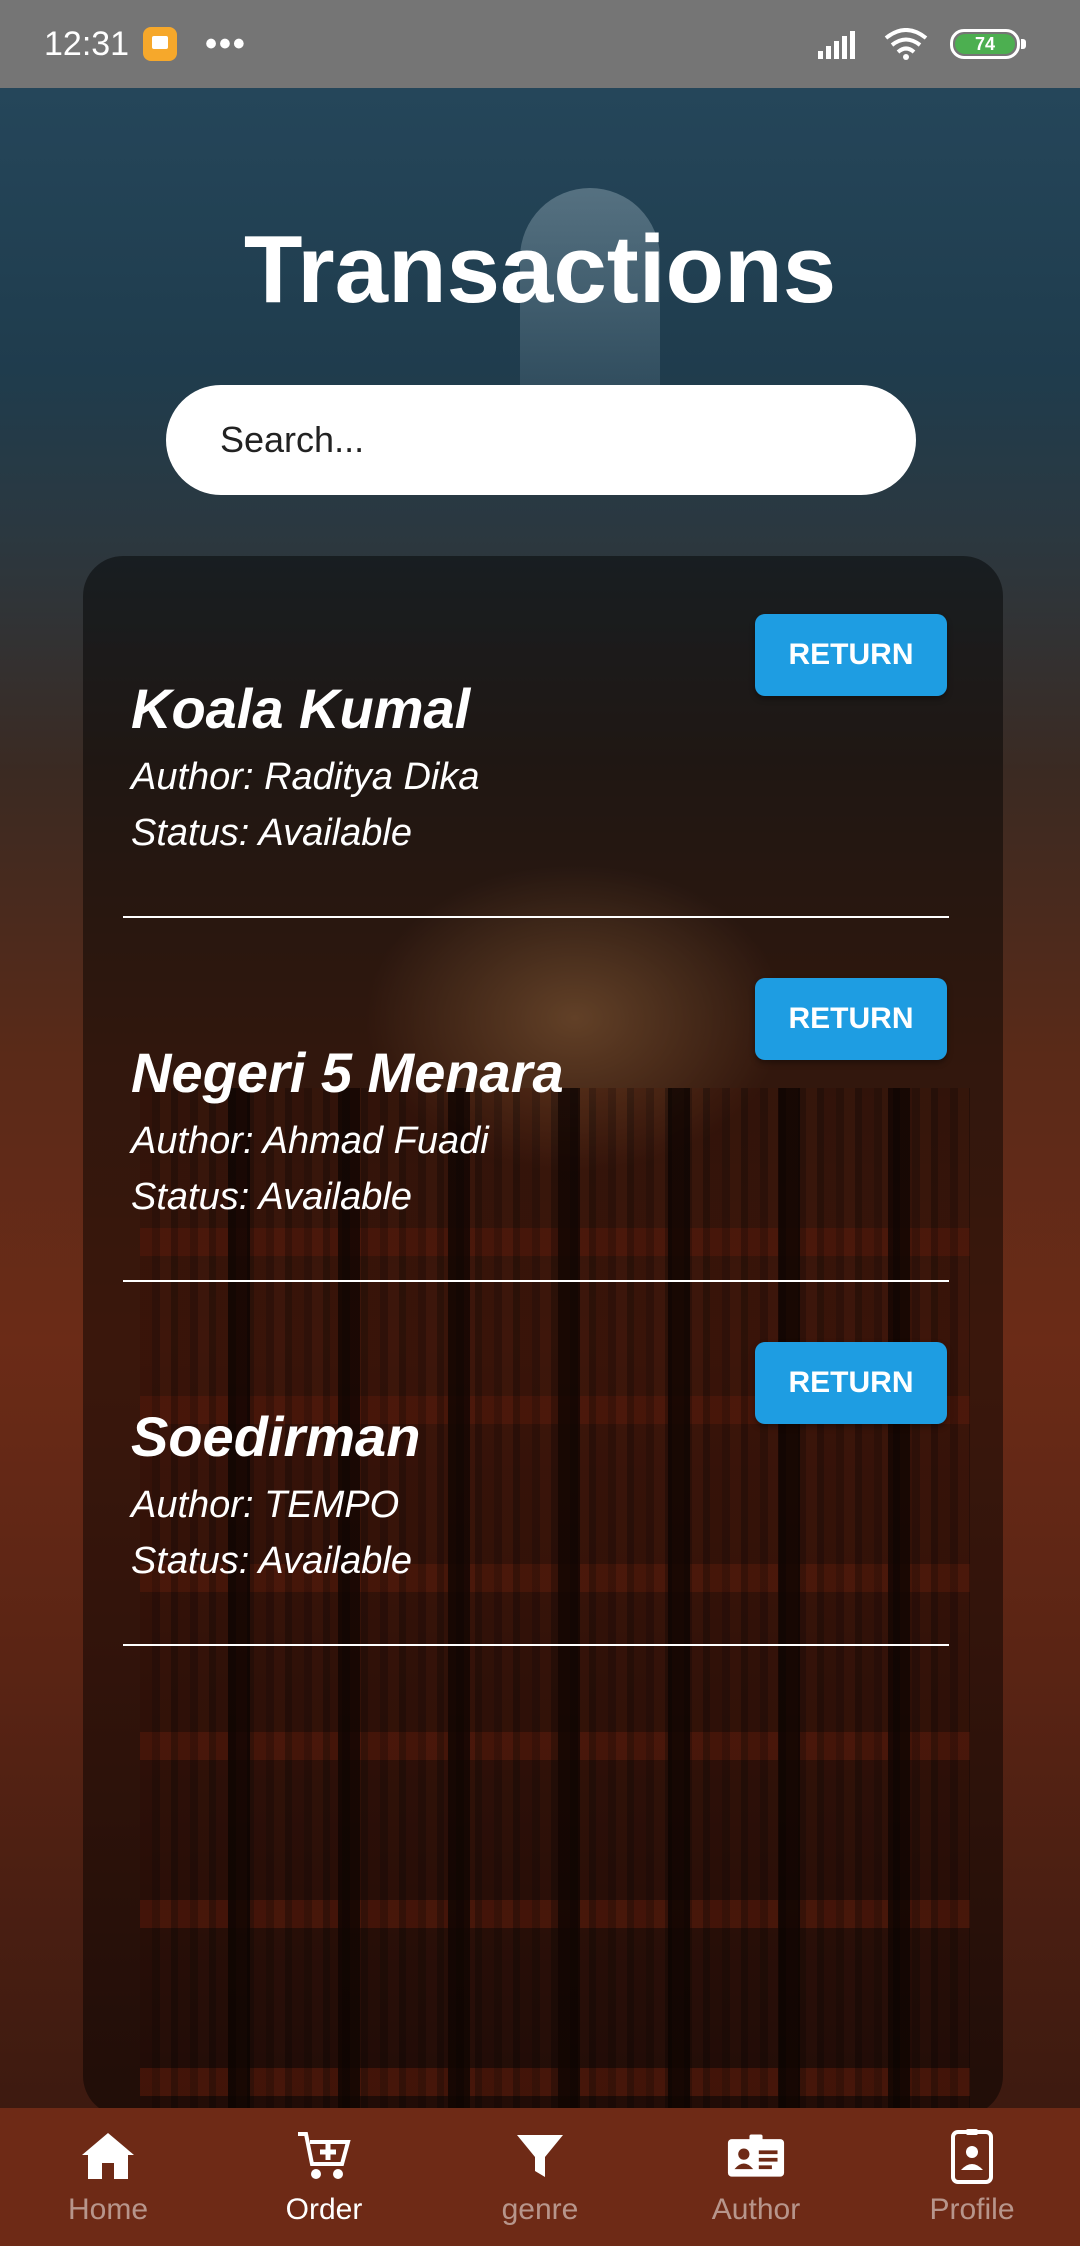 Image resolution: width=1080 pixels, height=2246 pixels. Describe the element at coordinates (540, 2209) in the screenshot. I see `nav-label-genre: genre` at that location.